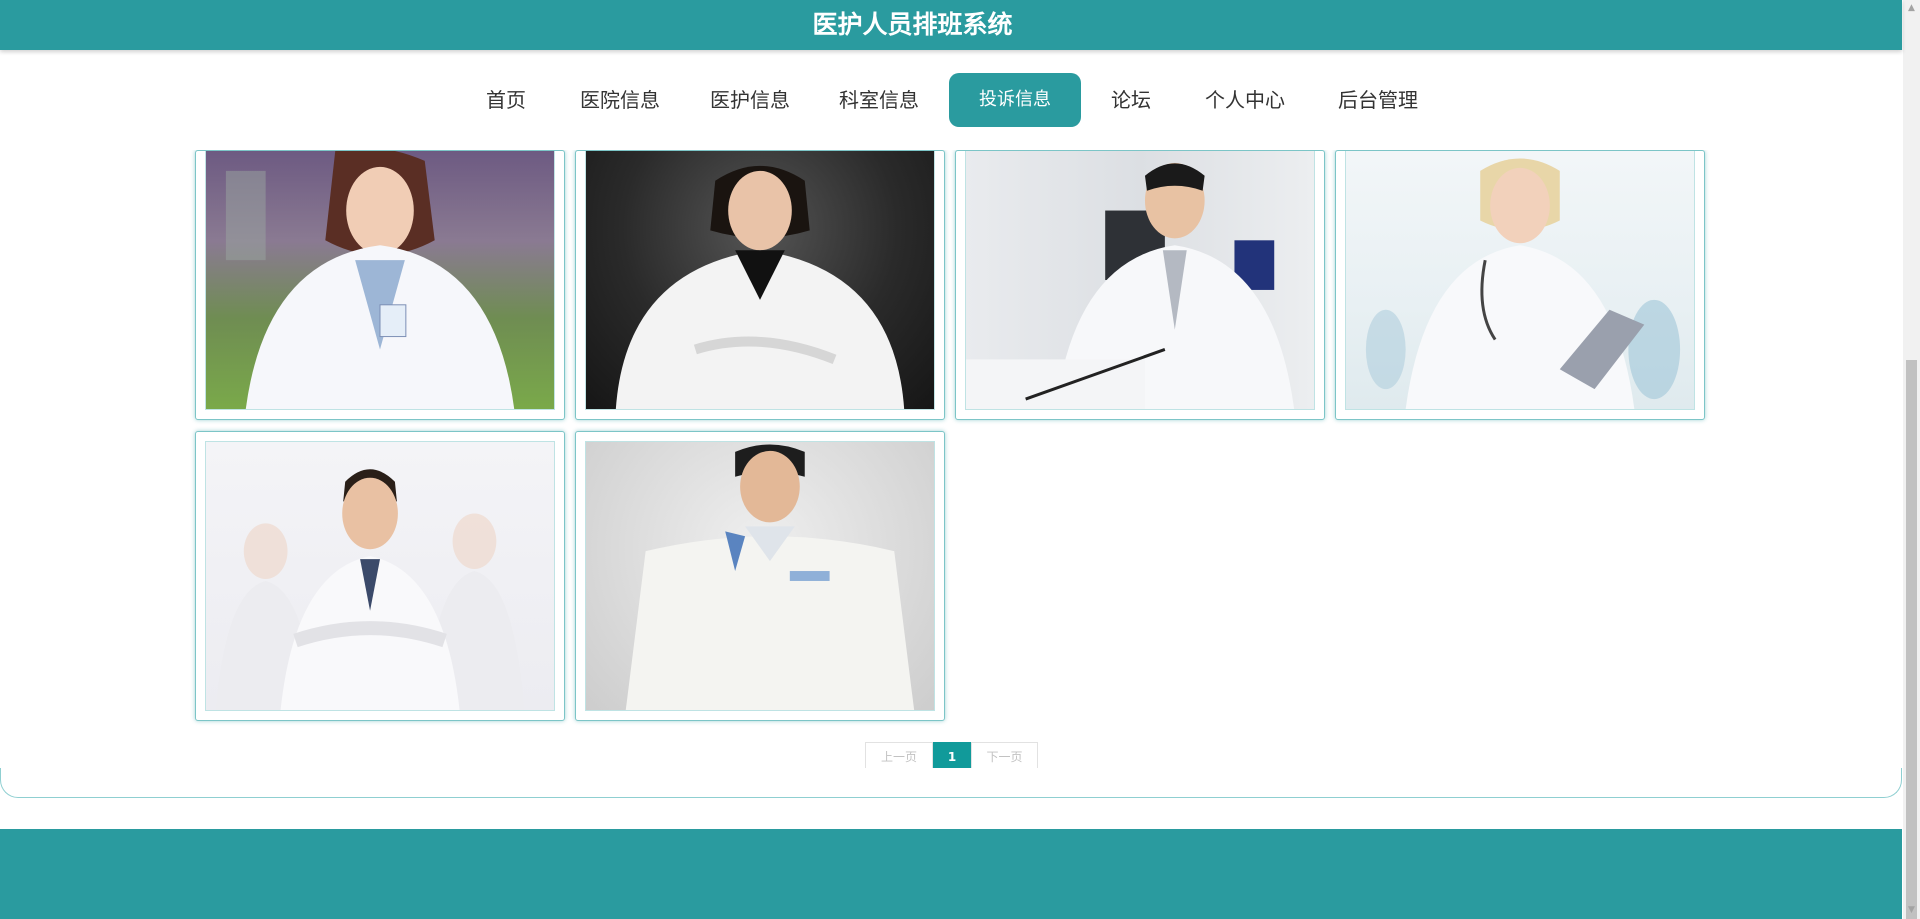 Image resolution: width=1920 pixels, height=919 pixels. I want to click on male-doctor-arms-crossed-photo, so click(380, 576).